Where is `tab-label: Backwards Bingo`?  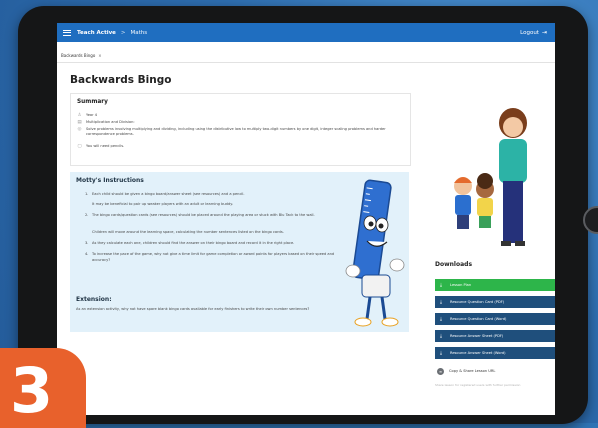 tab-label: Backwards Bingo is located at coordinates (78, 55).